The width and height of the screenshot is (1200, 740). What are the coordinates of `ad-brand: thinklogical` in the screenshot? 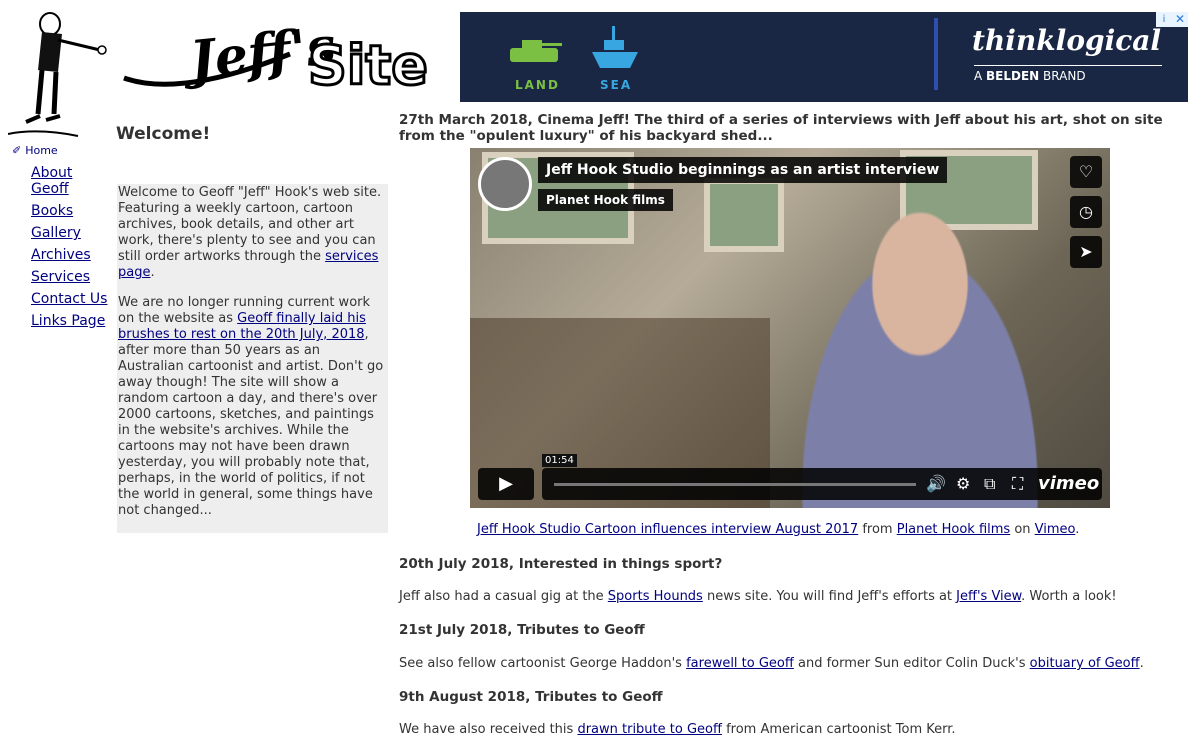 It's located at (1067, 40).